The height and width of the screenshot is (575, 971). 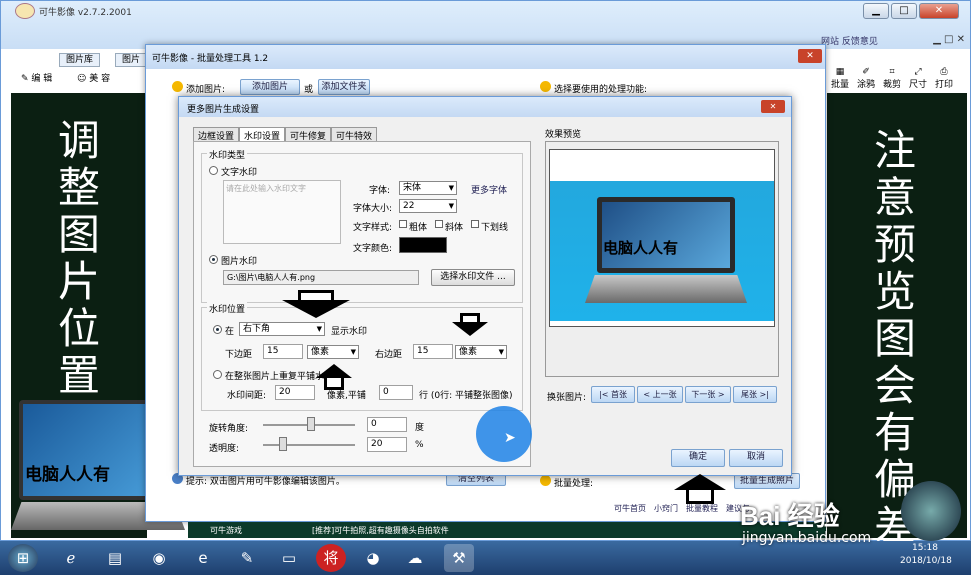 I want to click on dialog-title-bar, so click(x=485, y=107).